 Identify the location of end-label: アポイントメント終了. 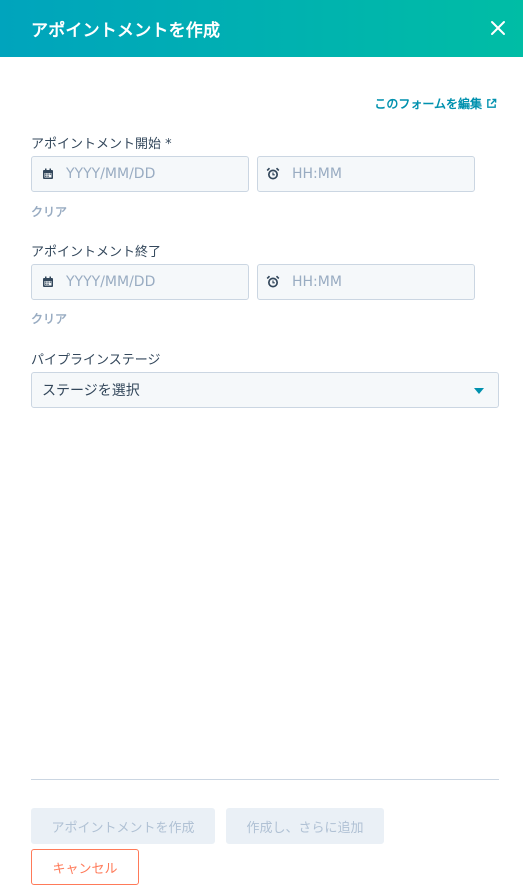
(96, 252).